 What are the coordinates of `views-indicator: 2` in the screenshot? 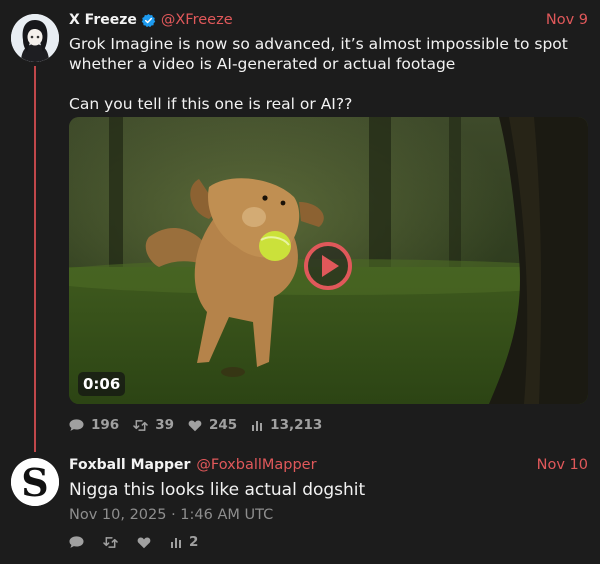 It's located at (184, 542).